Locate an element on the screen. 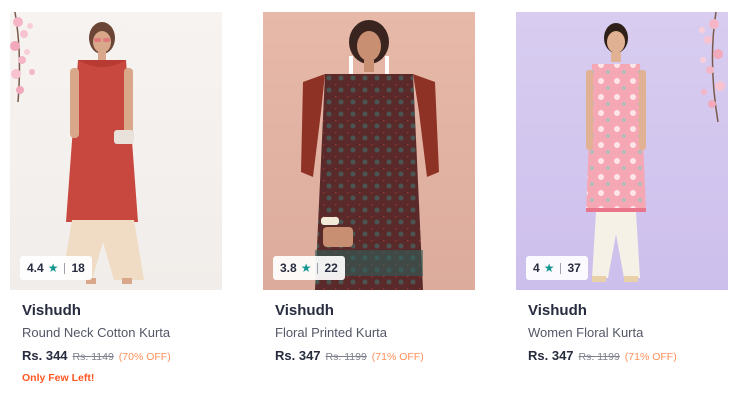 The height and width of the screenshot is (405, 743). product-name: Floral Printed Kurta is located at coordinates (331, 332).